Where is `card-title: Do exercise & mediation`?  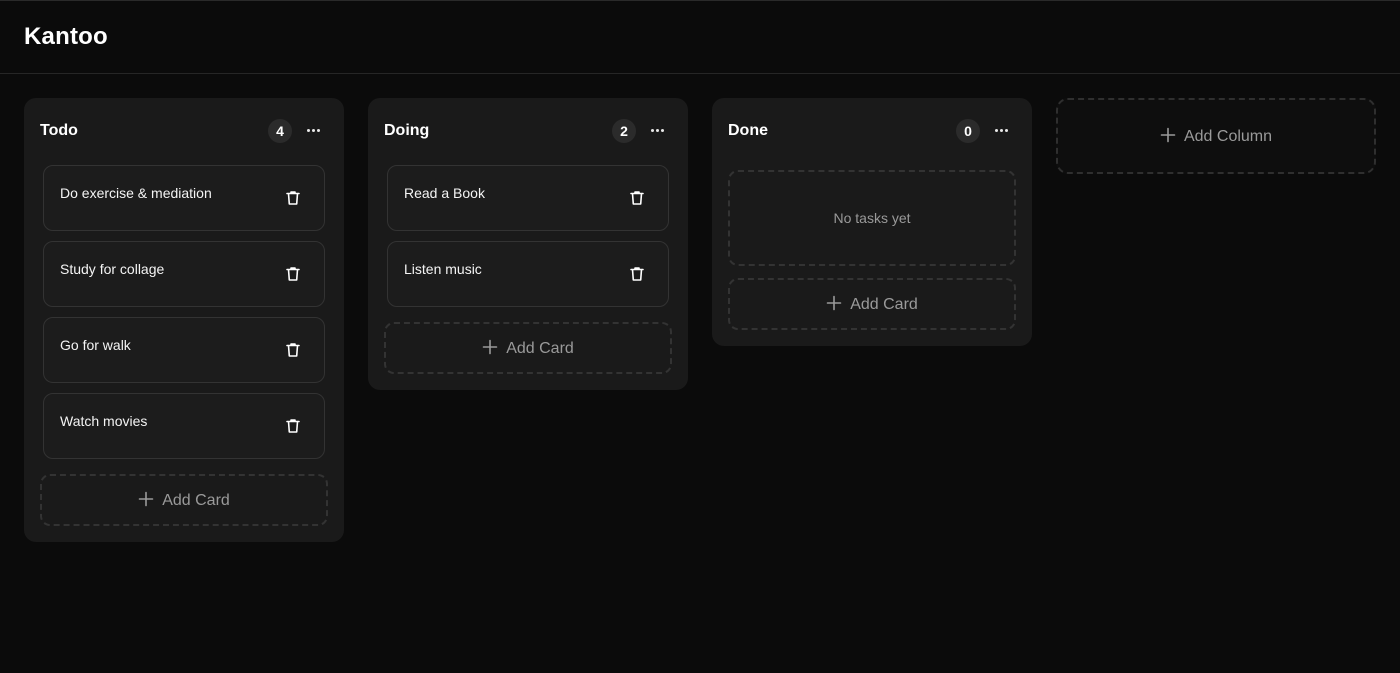
card-title: Do exercise & mediation is located at coordinates (136, 193).